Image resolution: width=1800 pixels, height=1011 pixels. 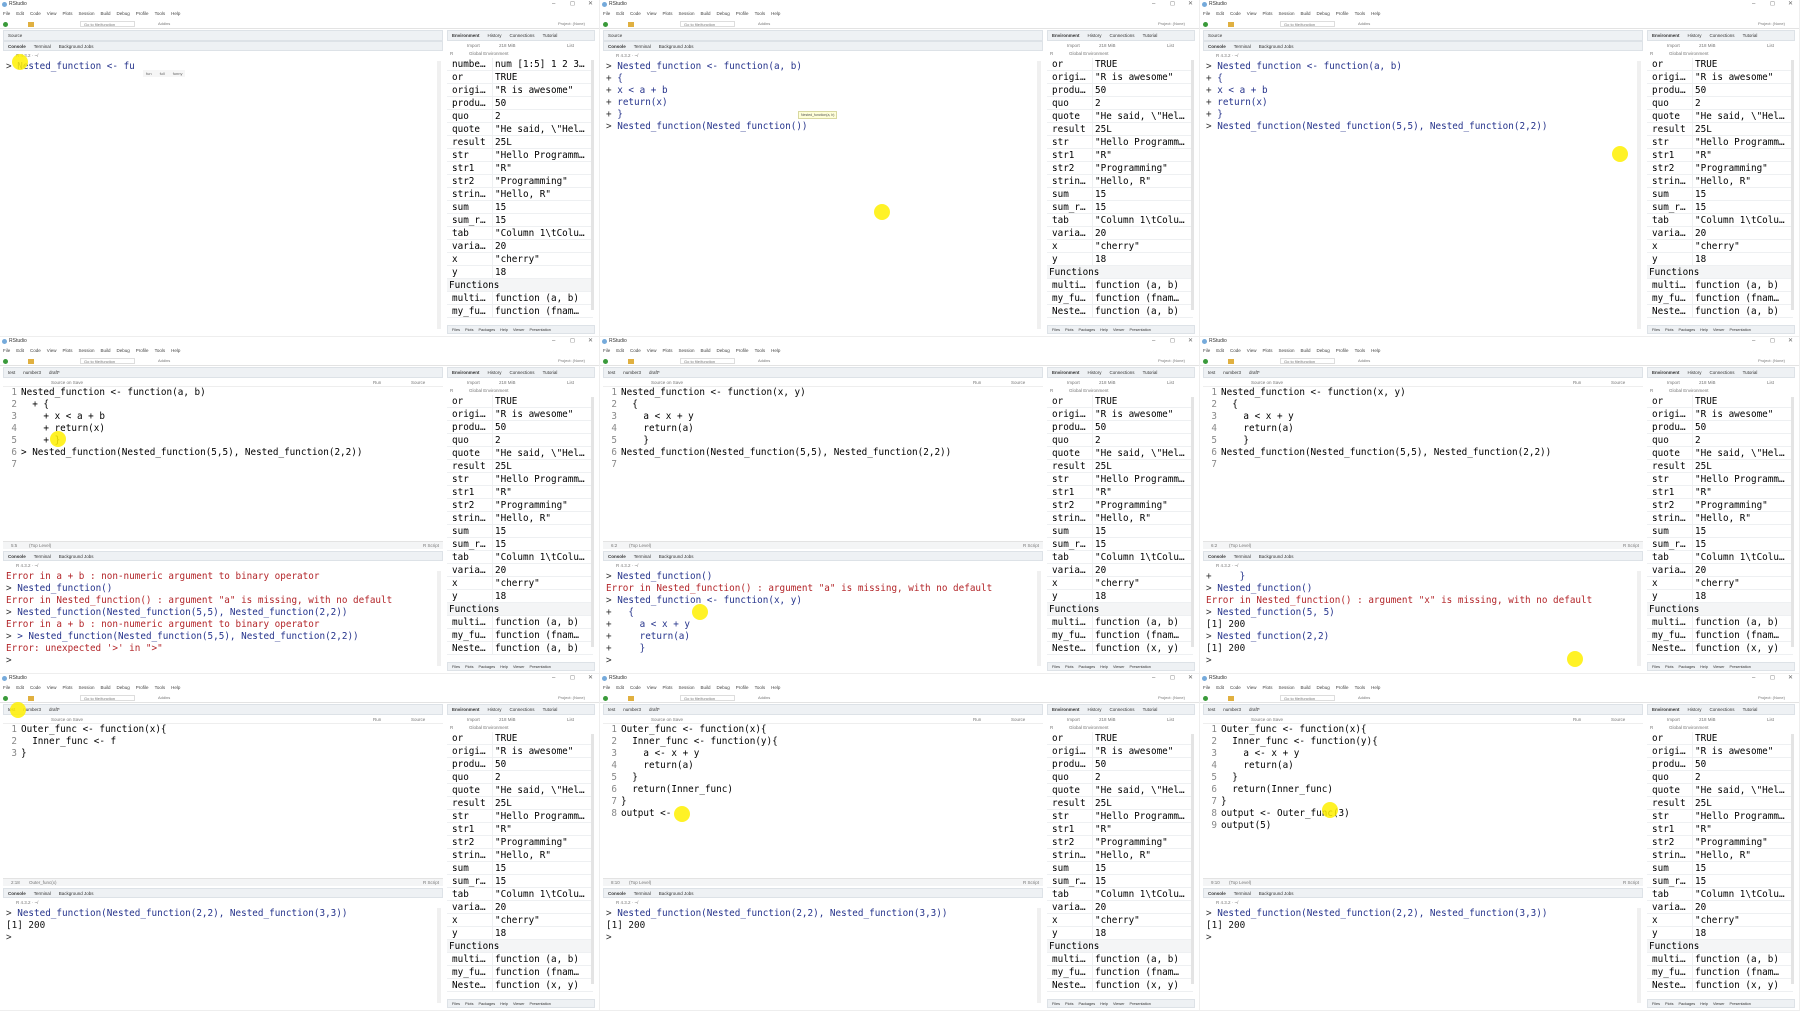 What do you see at coordinates (1720, 751) in the screenshot?
I see `env-row: origi… "R is awesome"` at bounding box center [1720, 751].